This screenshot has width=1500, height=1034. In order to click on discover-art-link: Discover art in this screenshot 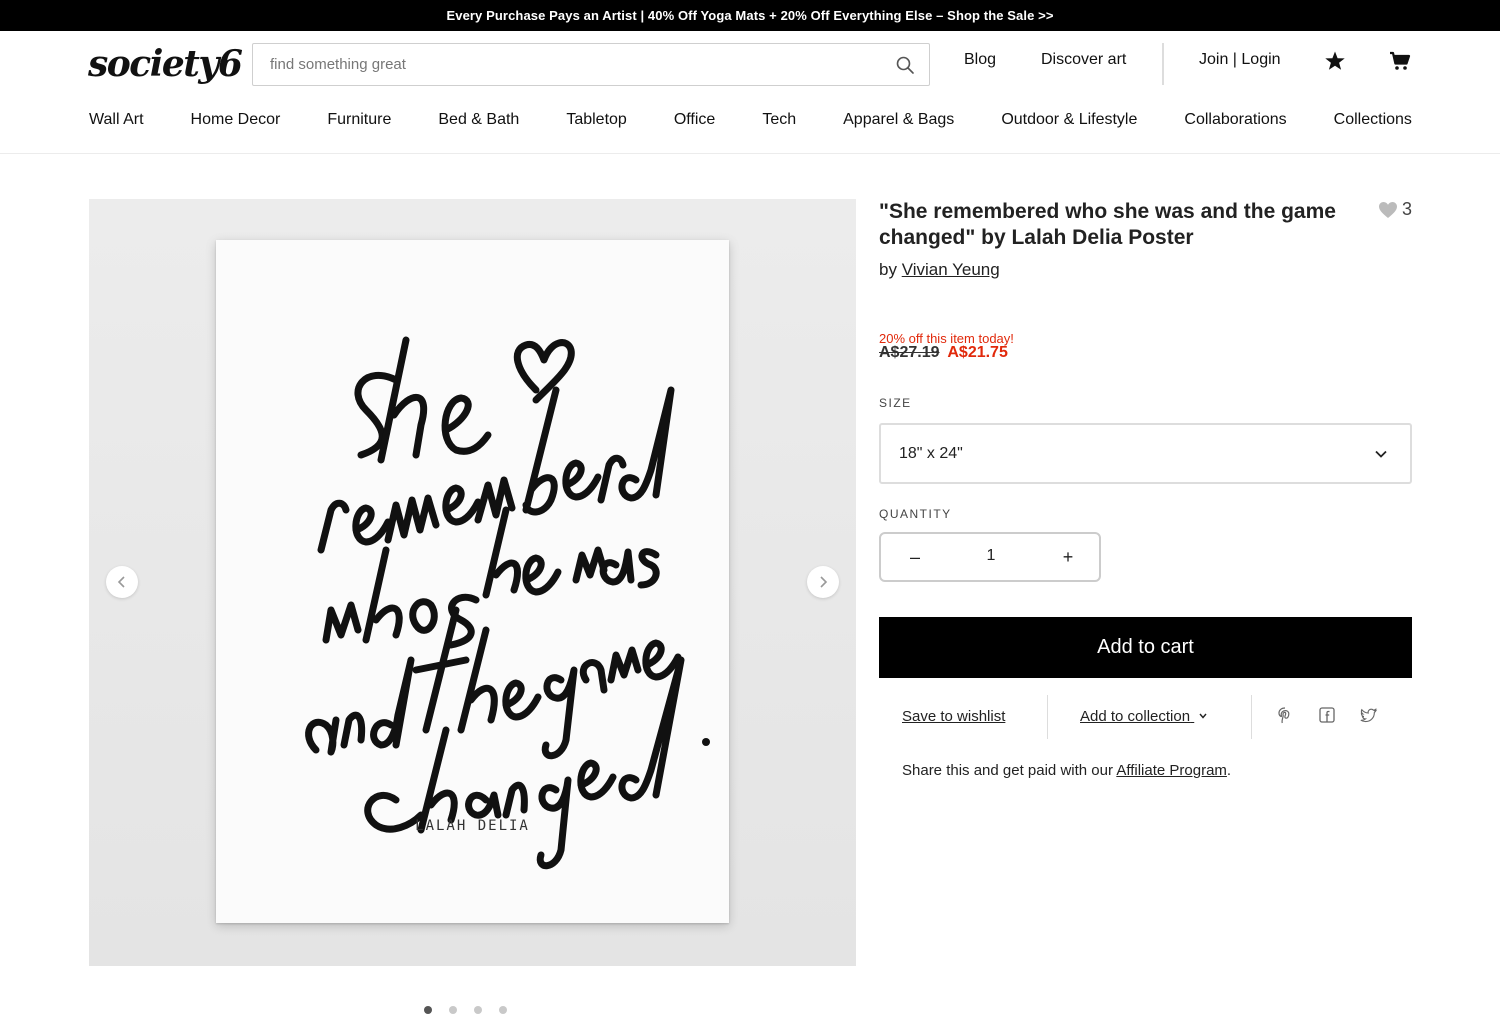, I will do `click(1083, 60)`.